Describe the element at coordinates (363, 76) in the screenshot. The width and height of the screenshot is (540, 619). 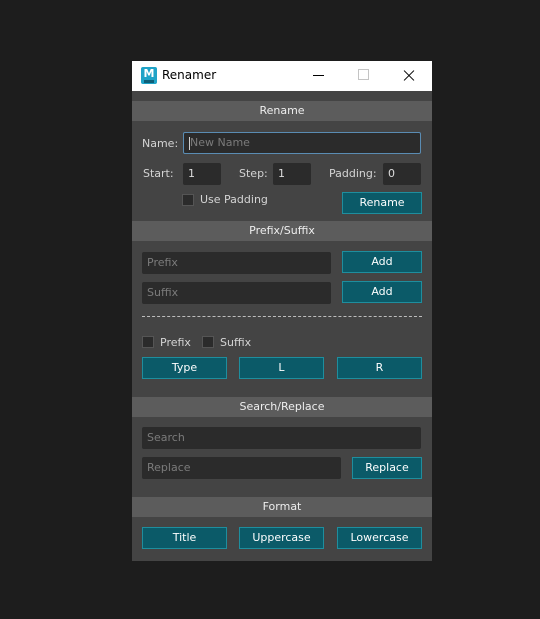
I see `maximize-icon` at that location.